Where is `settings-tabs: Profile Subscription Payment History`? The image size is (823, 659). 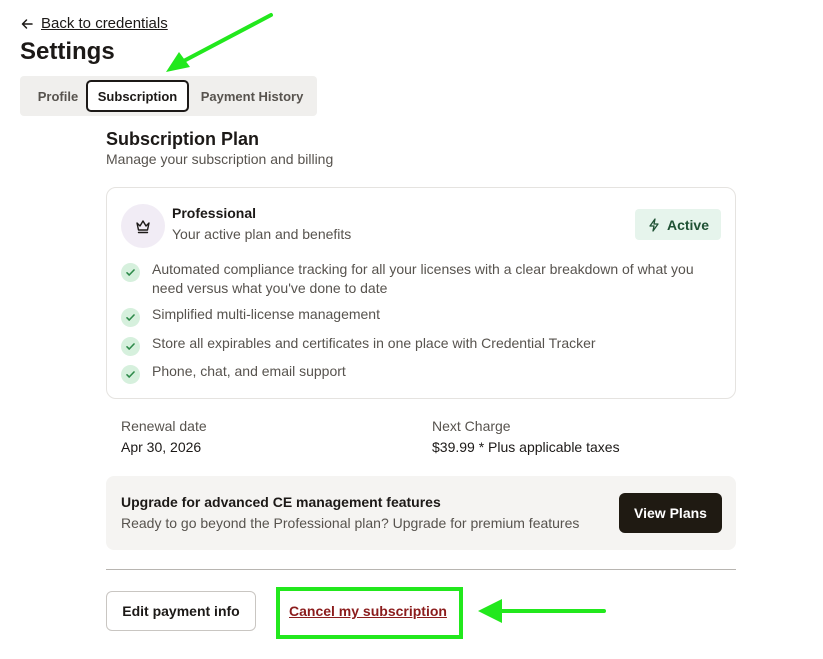
settings-tabs: Profile Subscription Payment History is located at coordinates (168, 96).